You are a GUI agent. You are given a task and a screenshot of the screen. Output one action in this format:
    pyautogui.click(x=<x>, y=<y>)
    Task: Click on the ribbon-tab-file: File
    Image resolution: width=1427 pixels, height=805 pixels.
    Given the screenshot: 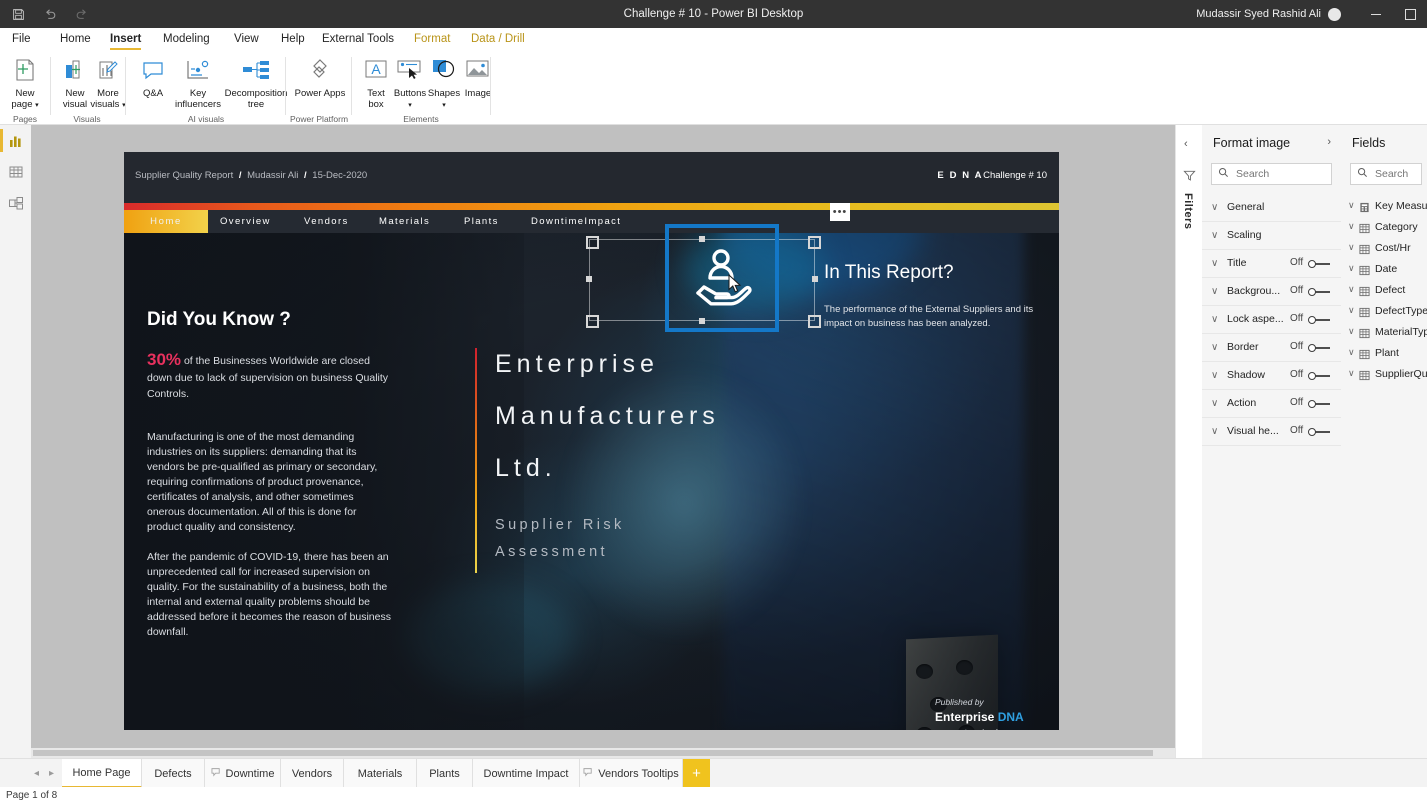 What is the action you would take?
    pyautogui.click(x=21, y=39)
    